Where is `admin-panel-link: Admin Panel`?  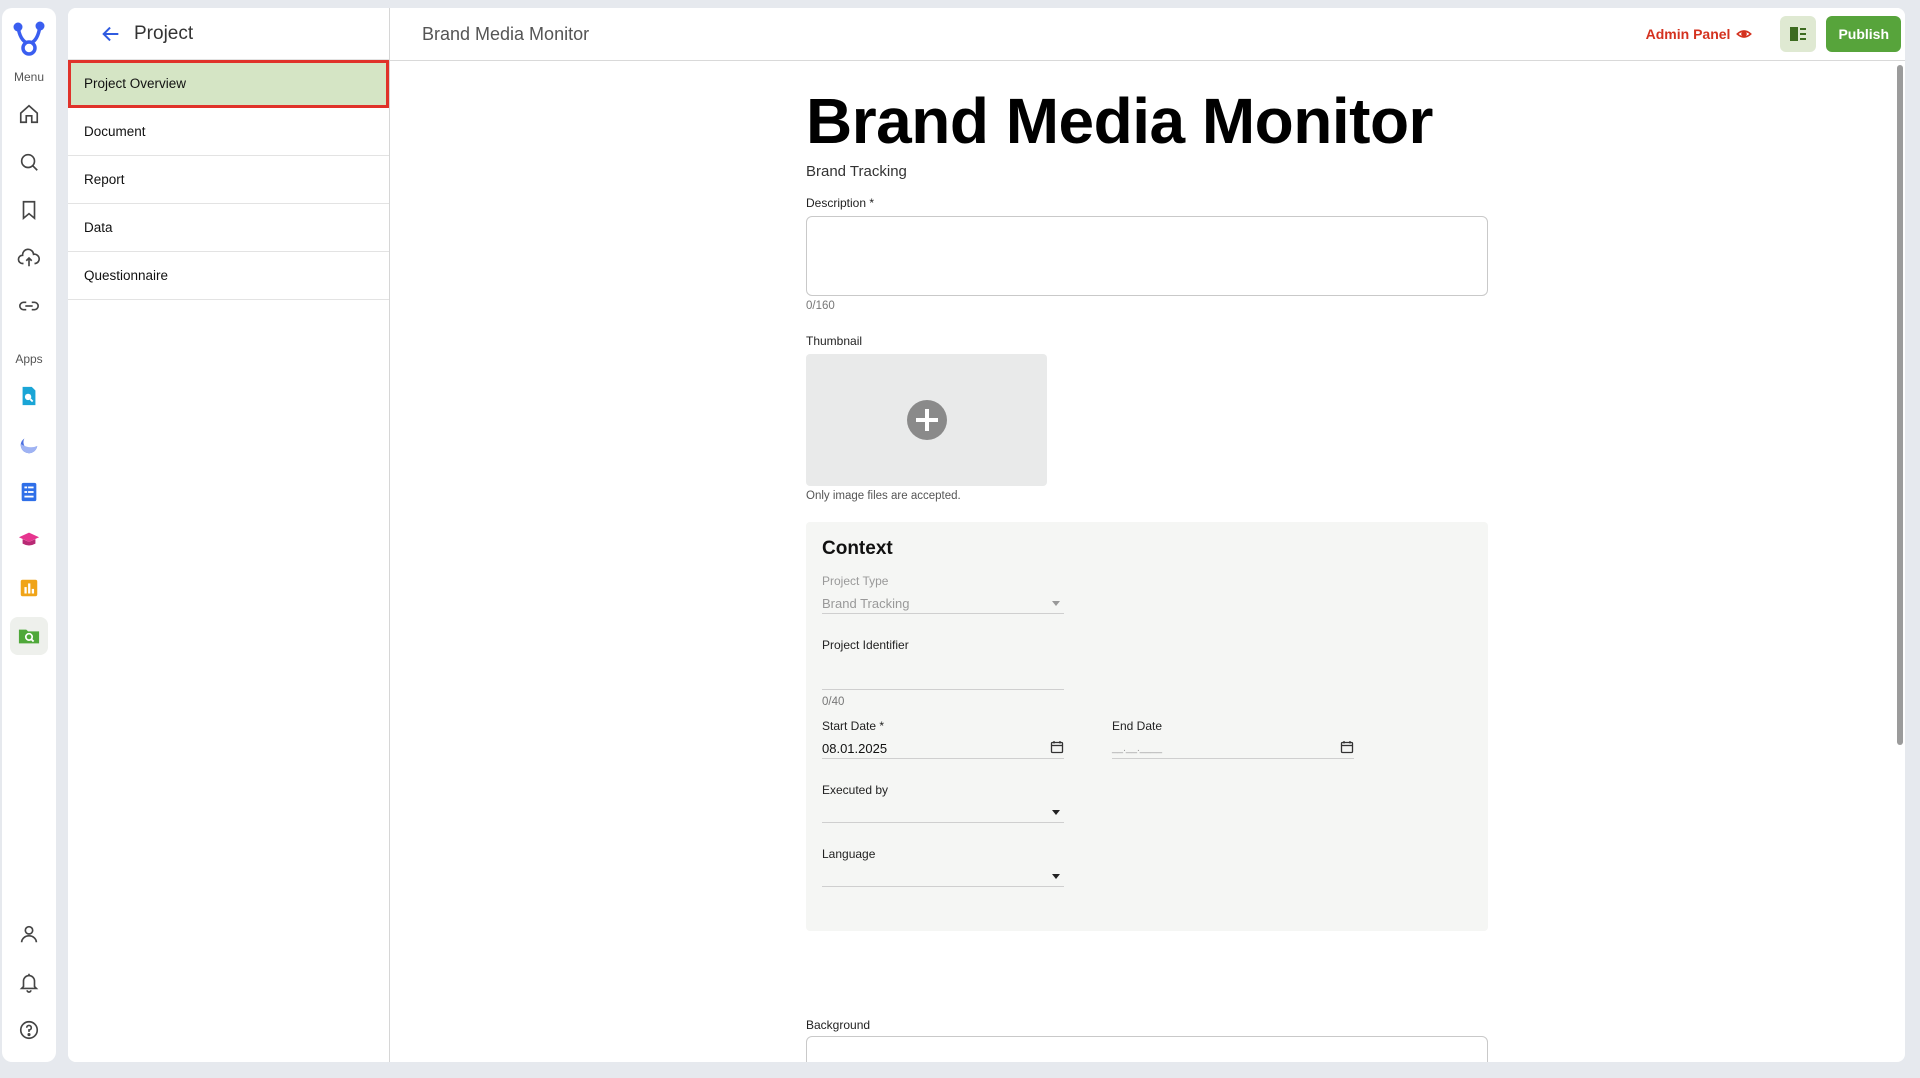 admin-panel-link: Admin Panel is located at coordinates (1699, 34).